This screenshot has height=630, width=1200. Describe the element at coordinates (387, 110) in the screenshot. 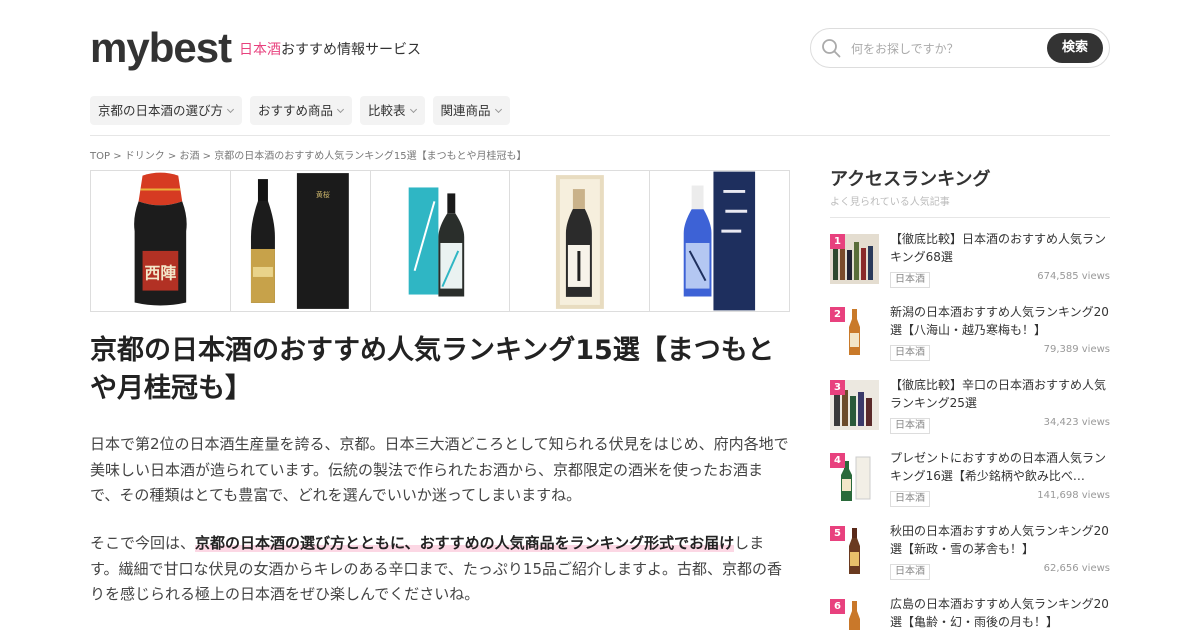

I see `nav-item-label: 比較表` at that location.